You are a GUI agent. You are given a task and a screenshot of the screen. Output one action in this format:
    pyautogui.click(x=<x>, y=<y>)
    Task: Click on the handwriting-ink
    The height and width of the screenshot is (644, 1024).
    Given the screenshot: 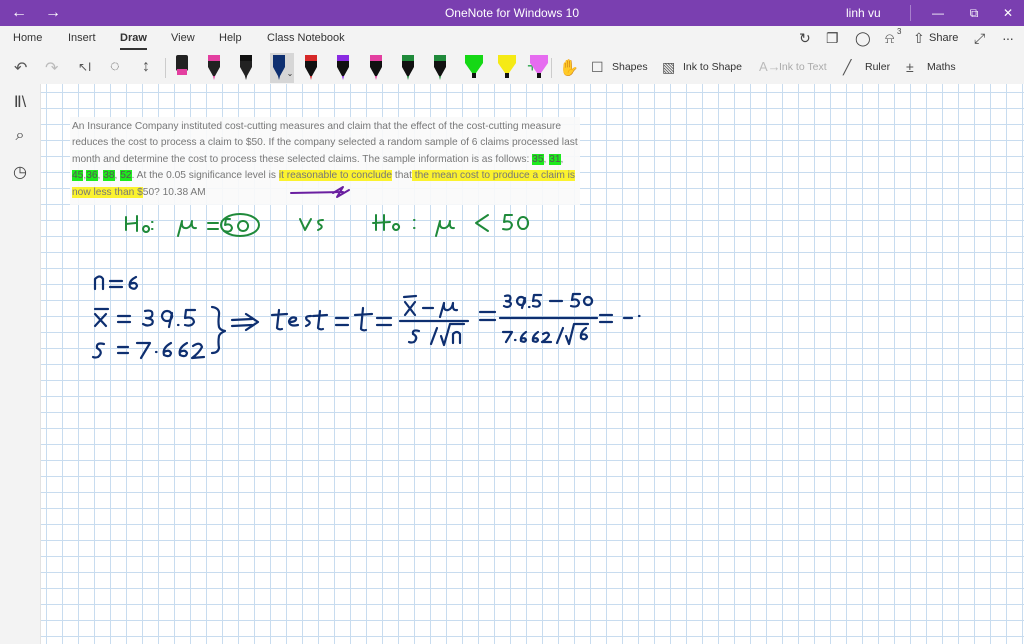 What is the action you would take?
    pyautogui.click(x=366, y=273)
    